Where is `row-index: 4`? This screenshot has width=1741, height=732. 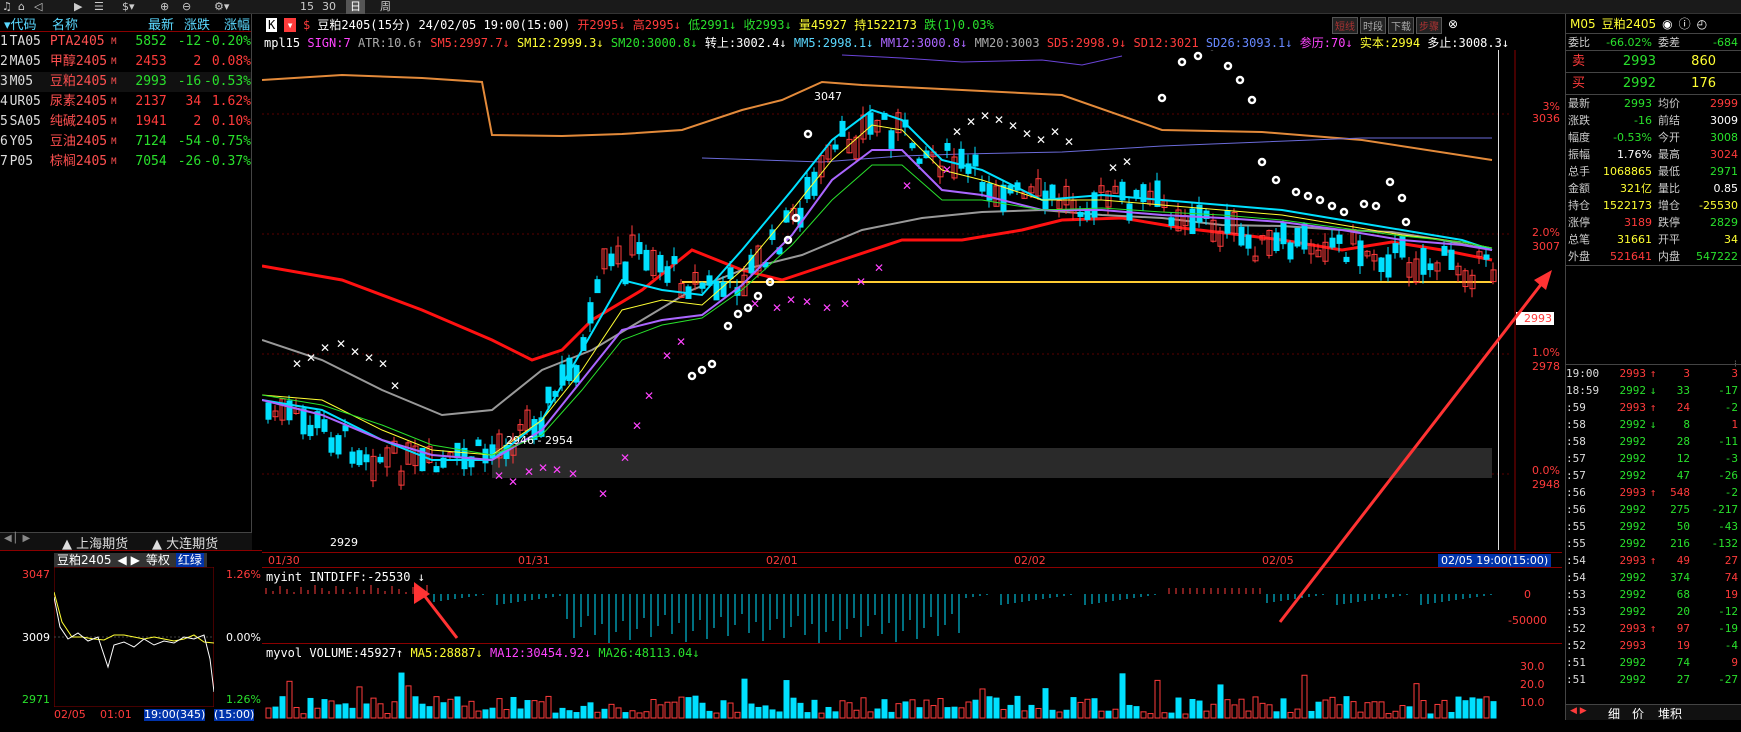 row-index: 4 is located at coordinates (4, 101).